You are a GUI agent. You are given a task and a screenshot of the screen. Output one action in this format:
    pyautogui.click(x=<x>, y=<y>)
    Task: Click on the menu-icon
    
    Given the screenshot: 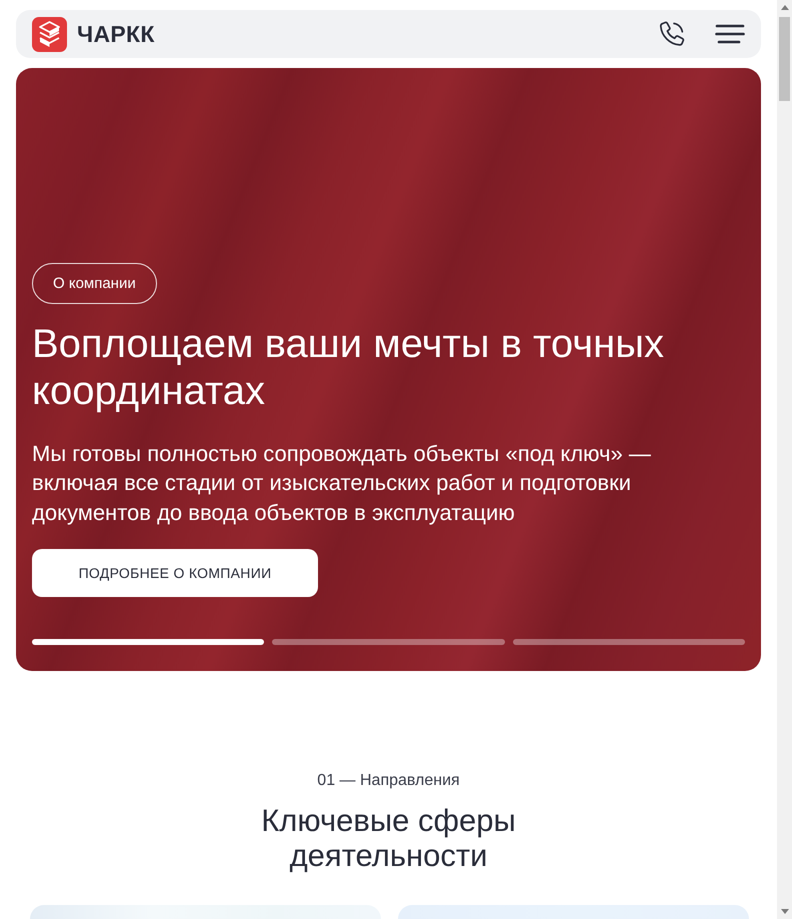 What is the action you would take?
    pyautogui.click(x=730, y=34)
    